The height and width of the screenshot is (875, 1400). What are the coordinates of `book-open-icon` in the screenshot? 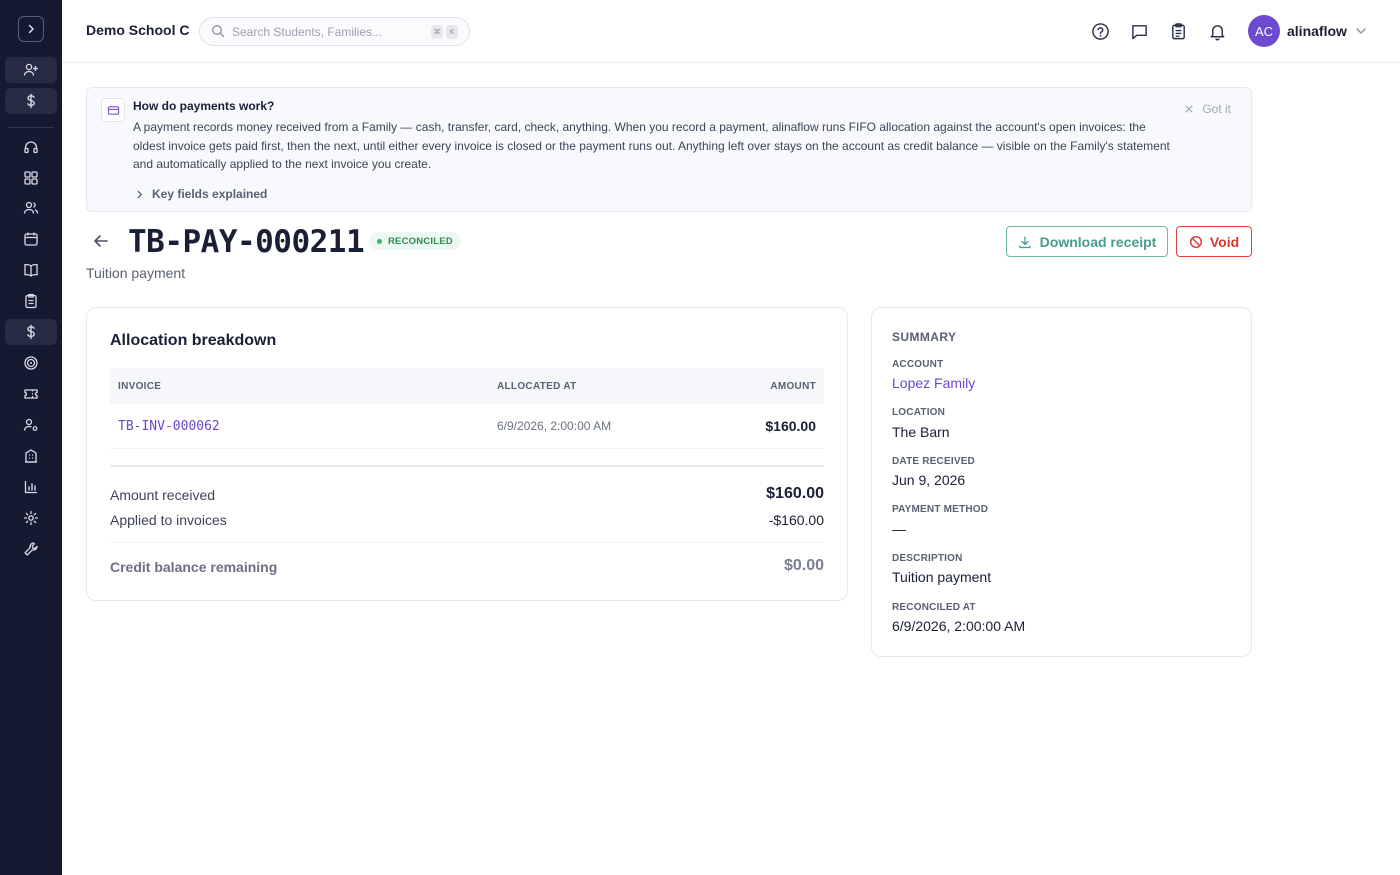 It's located at (31, 270).